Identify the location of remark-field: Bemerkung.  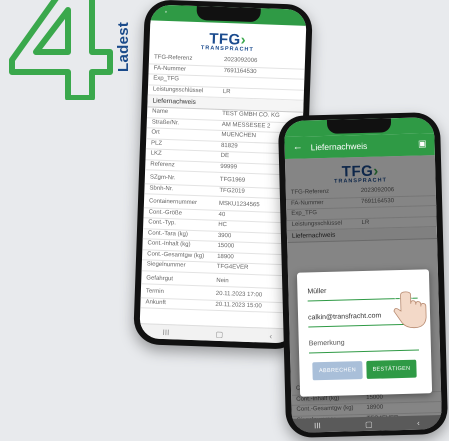
(363, 343).